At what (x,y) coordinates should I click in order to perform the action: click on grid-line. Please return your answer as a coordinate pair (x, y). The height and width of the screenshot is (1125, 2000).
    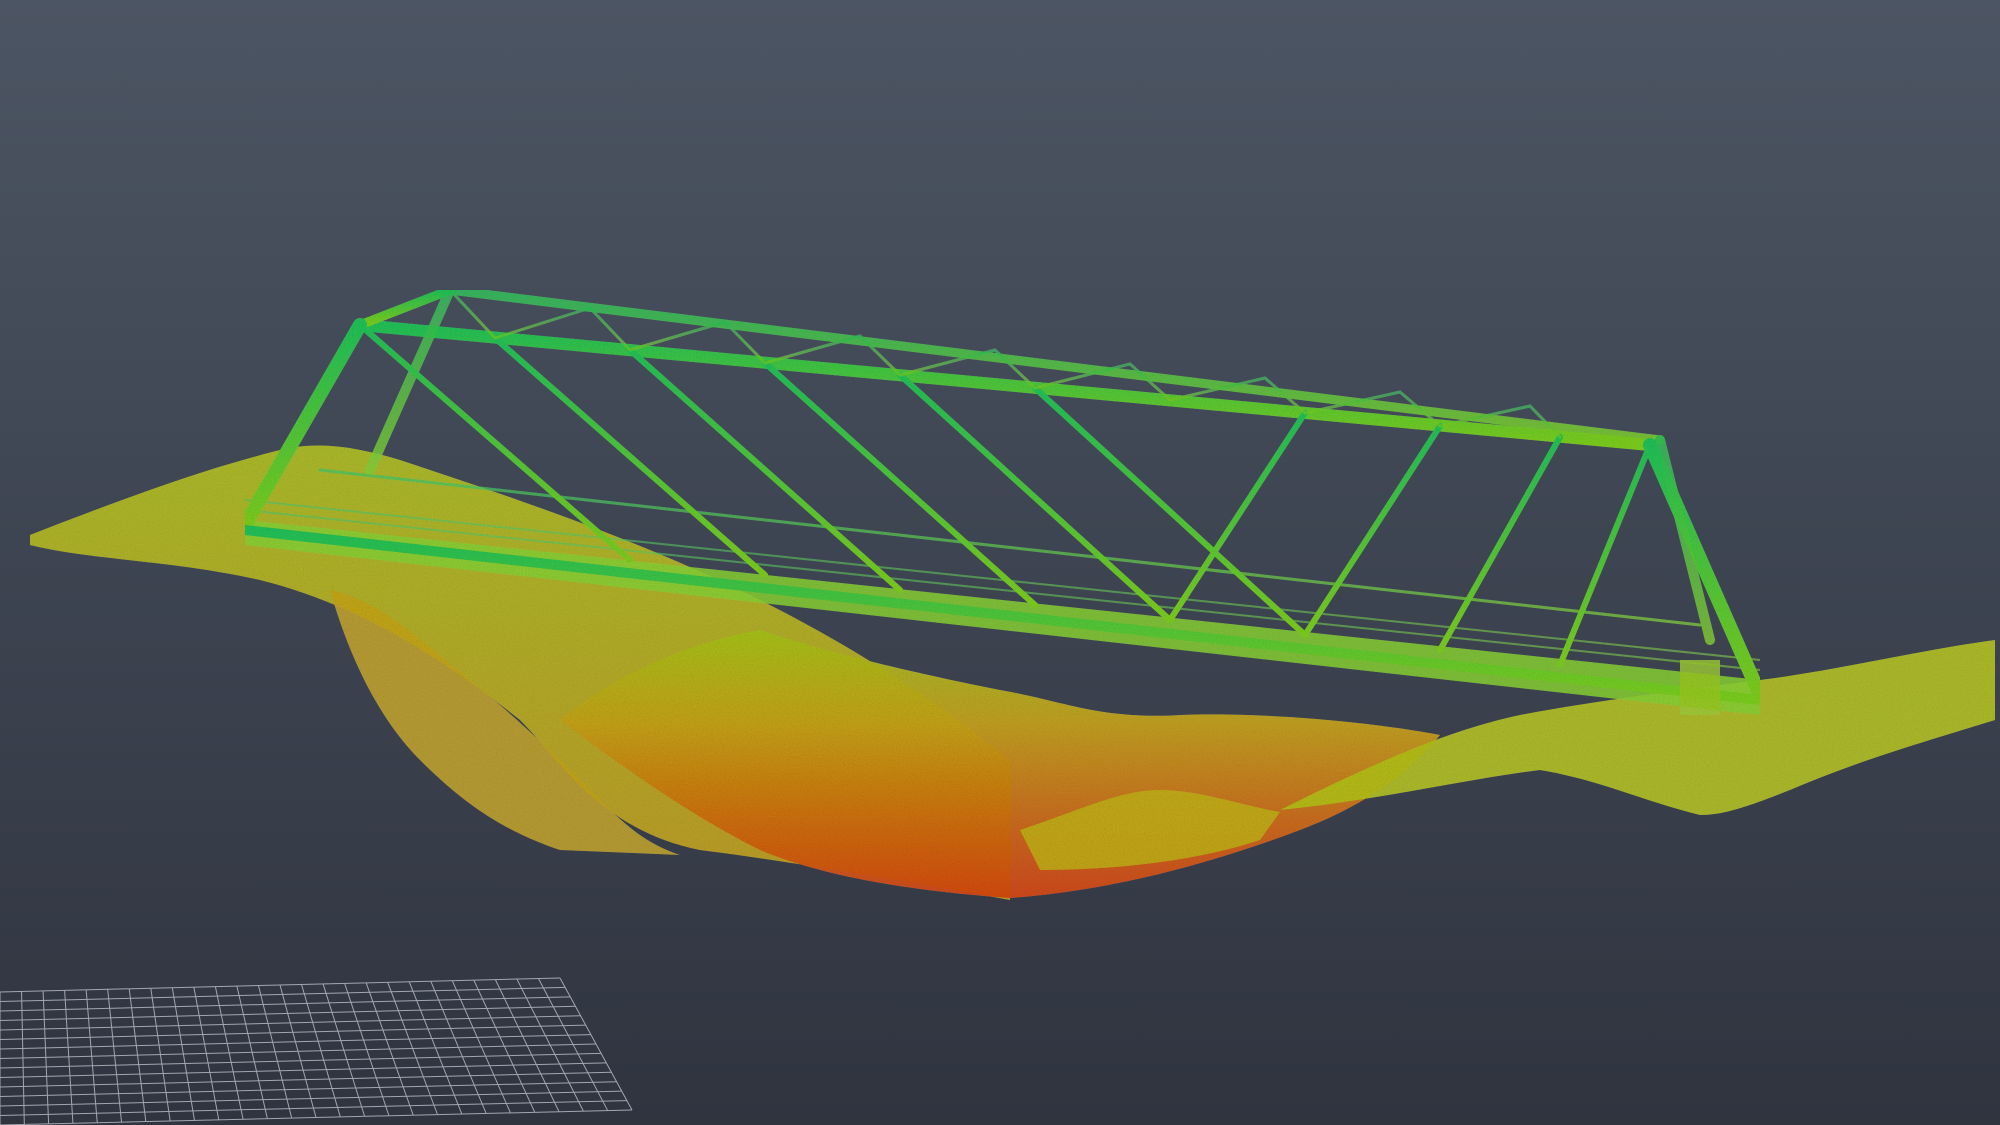
    Looking at the image, I should click on (316, 1117).